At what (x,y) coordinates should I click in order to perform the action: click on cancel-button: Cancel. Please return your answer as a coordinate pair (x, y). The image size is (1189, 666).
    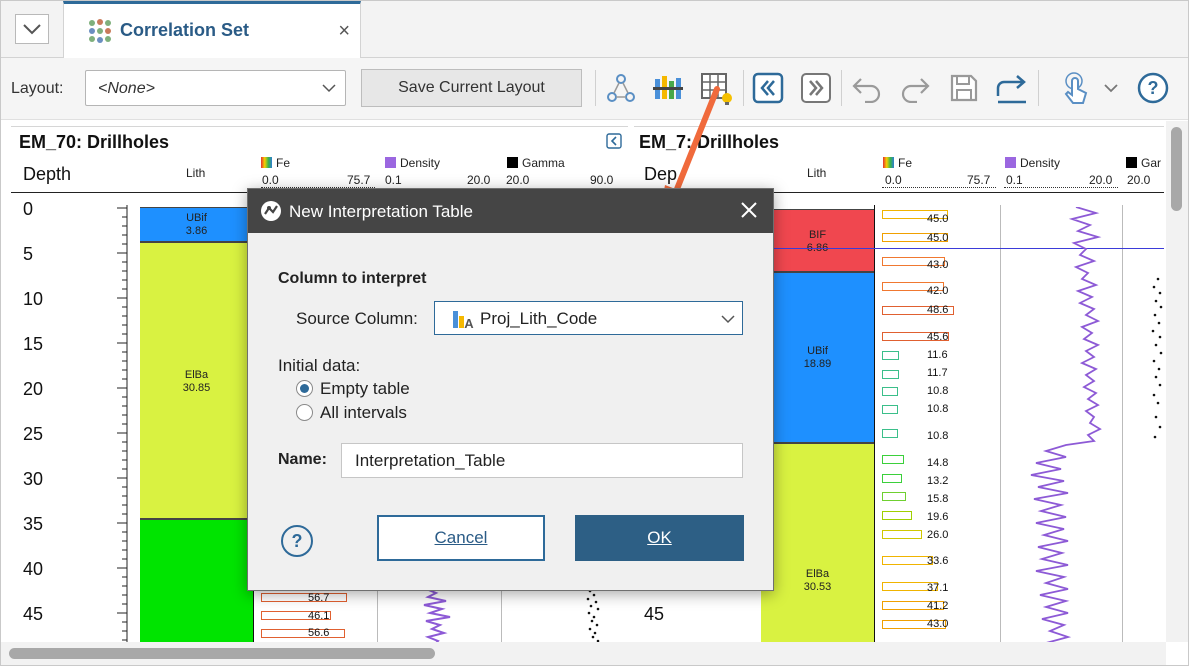
    Looking at the image, I should click on (461, 538).